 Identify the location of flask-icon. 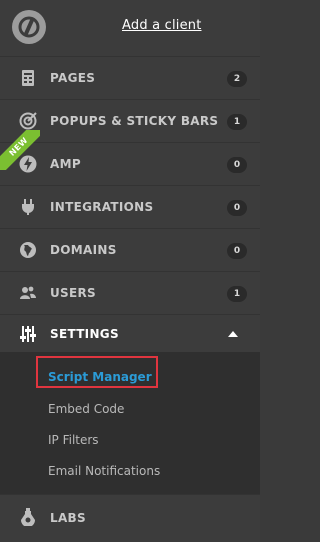
(28, 517).